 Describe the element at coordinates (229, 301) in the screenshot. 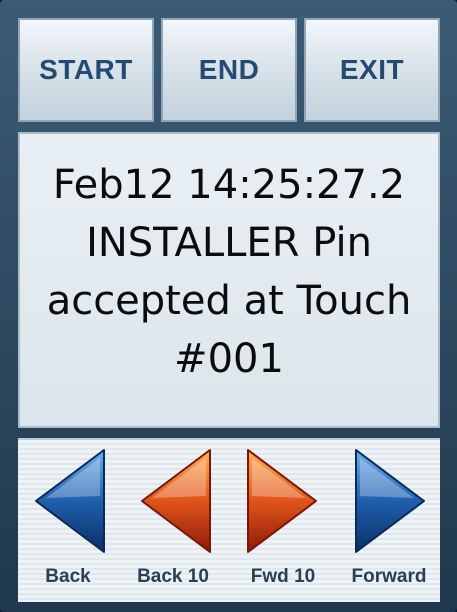

I see `event-line-3: accepted at Touch` at that location.